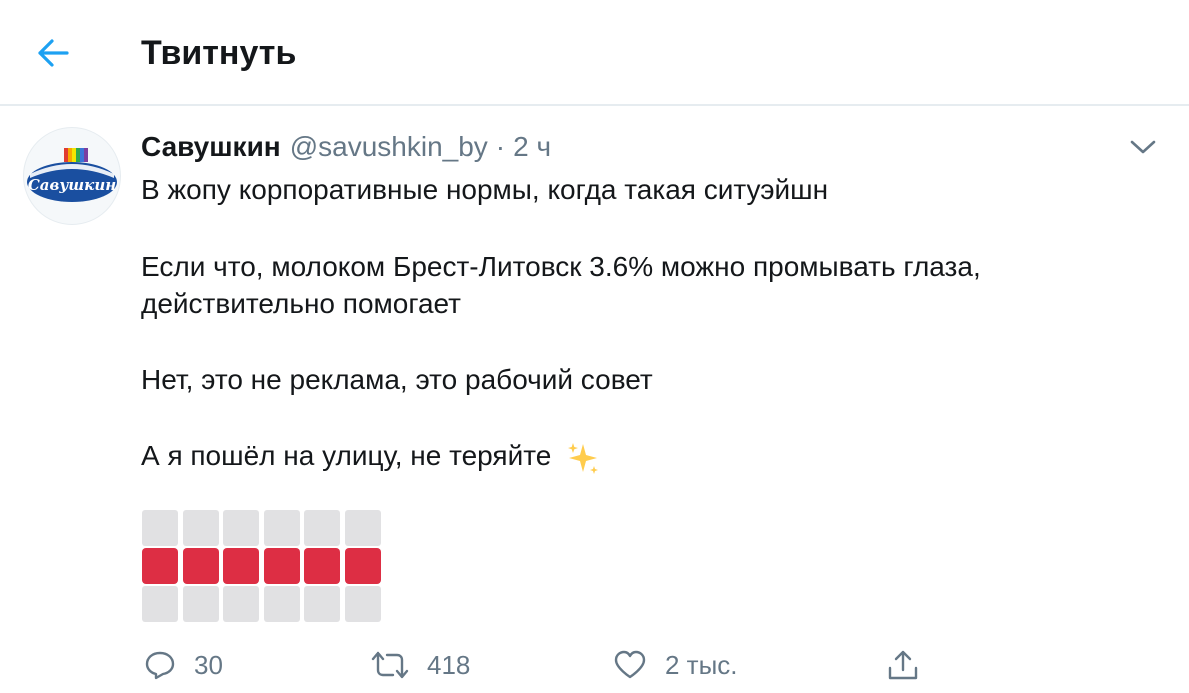  I want to click on tweet-header: Савушкин @savushkin_by · 2 ч, so click(346, 147).